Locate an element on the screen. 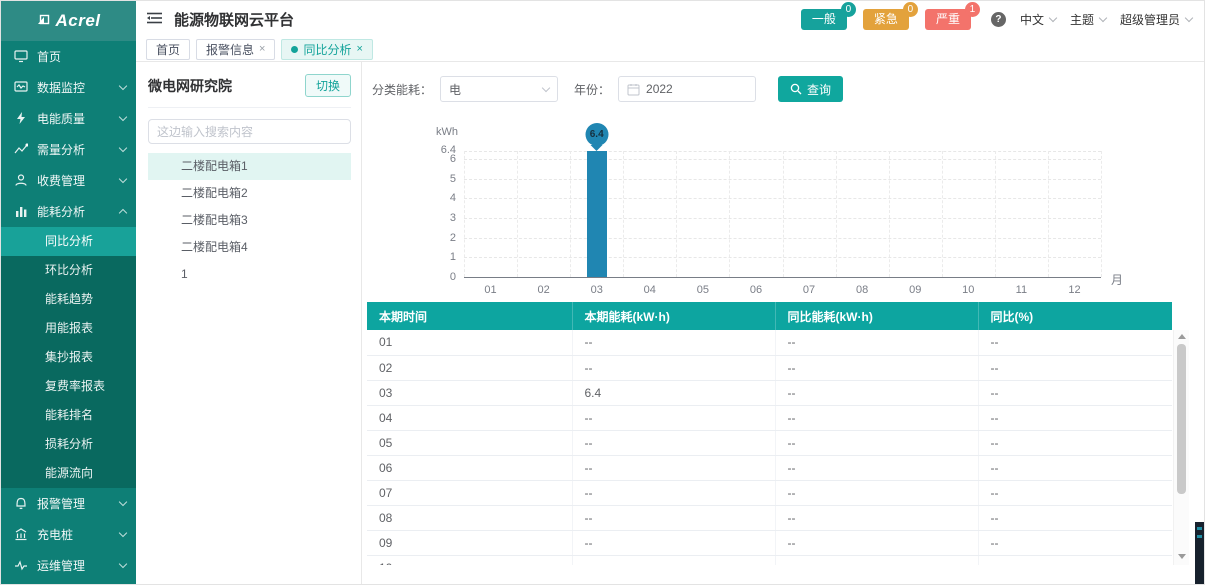 This screenshot has width=1205, height=585. category-value: 电 is located at coordinates (455, 89).